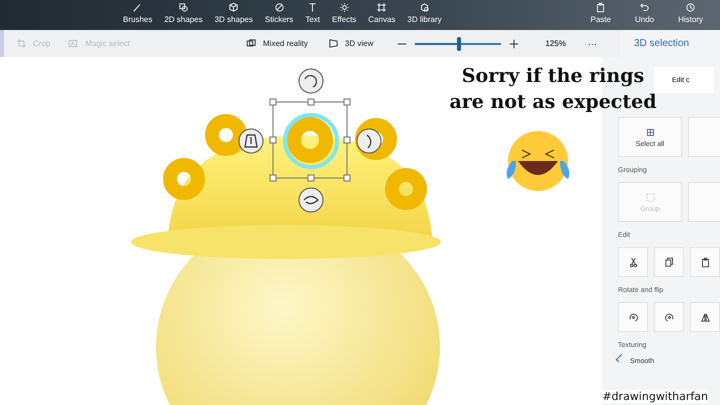  I want to click on caption-text: Sorry if the rings, so click(553, 76).